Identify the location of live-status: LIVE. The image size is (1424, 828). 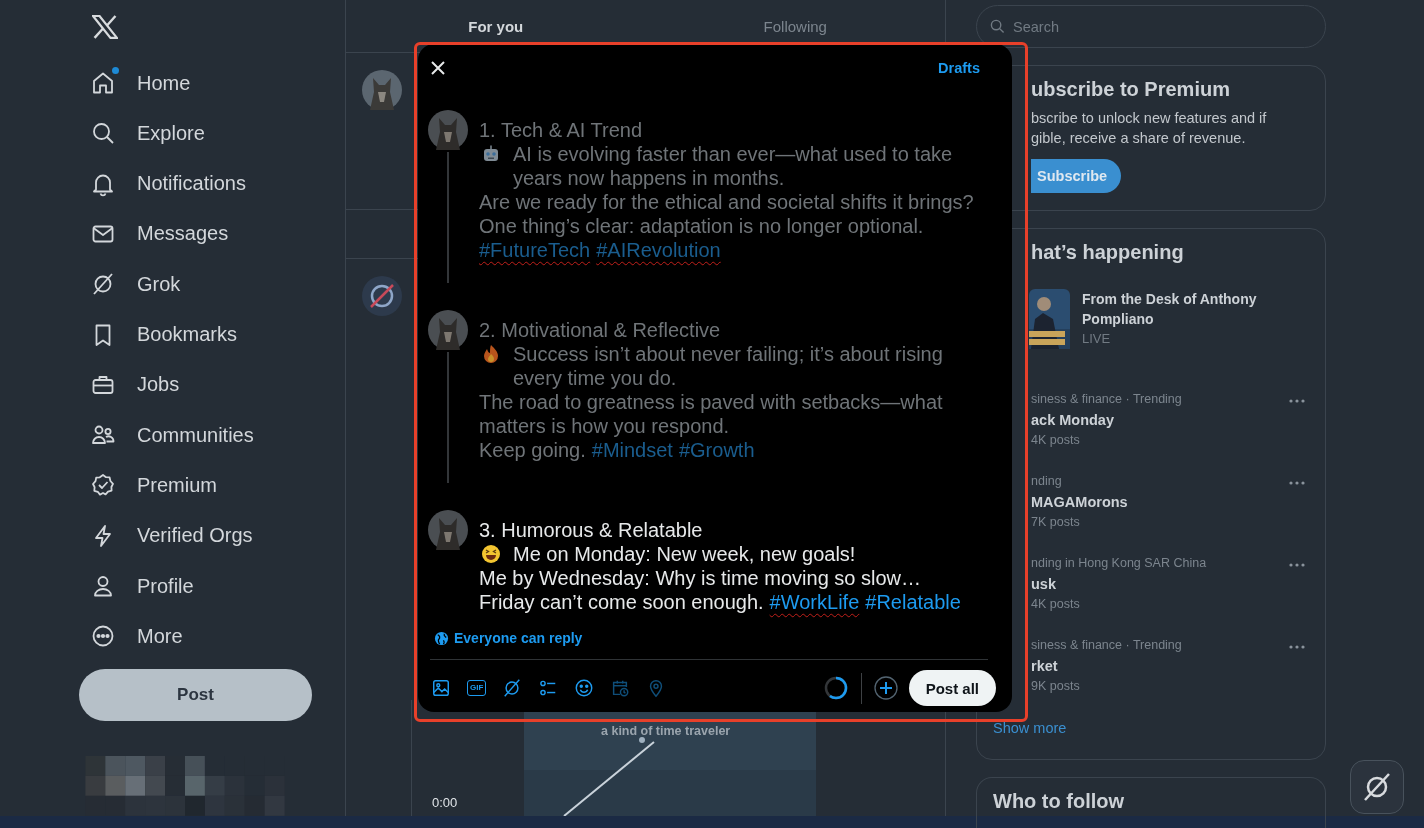
(1097, 338).